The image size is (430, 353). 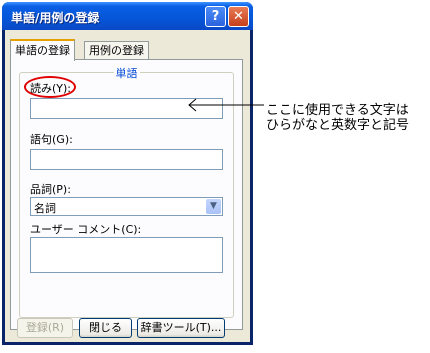 What do you see at coordinates (338, 125) in the screenshot?
I see `annotation-line-2: ひらがなと英数字と記号` at bounding box center [338, 125].